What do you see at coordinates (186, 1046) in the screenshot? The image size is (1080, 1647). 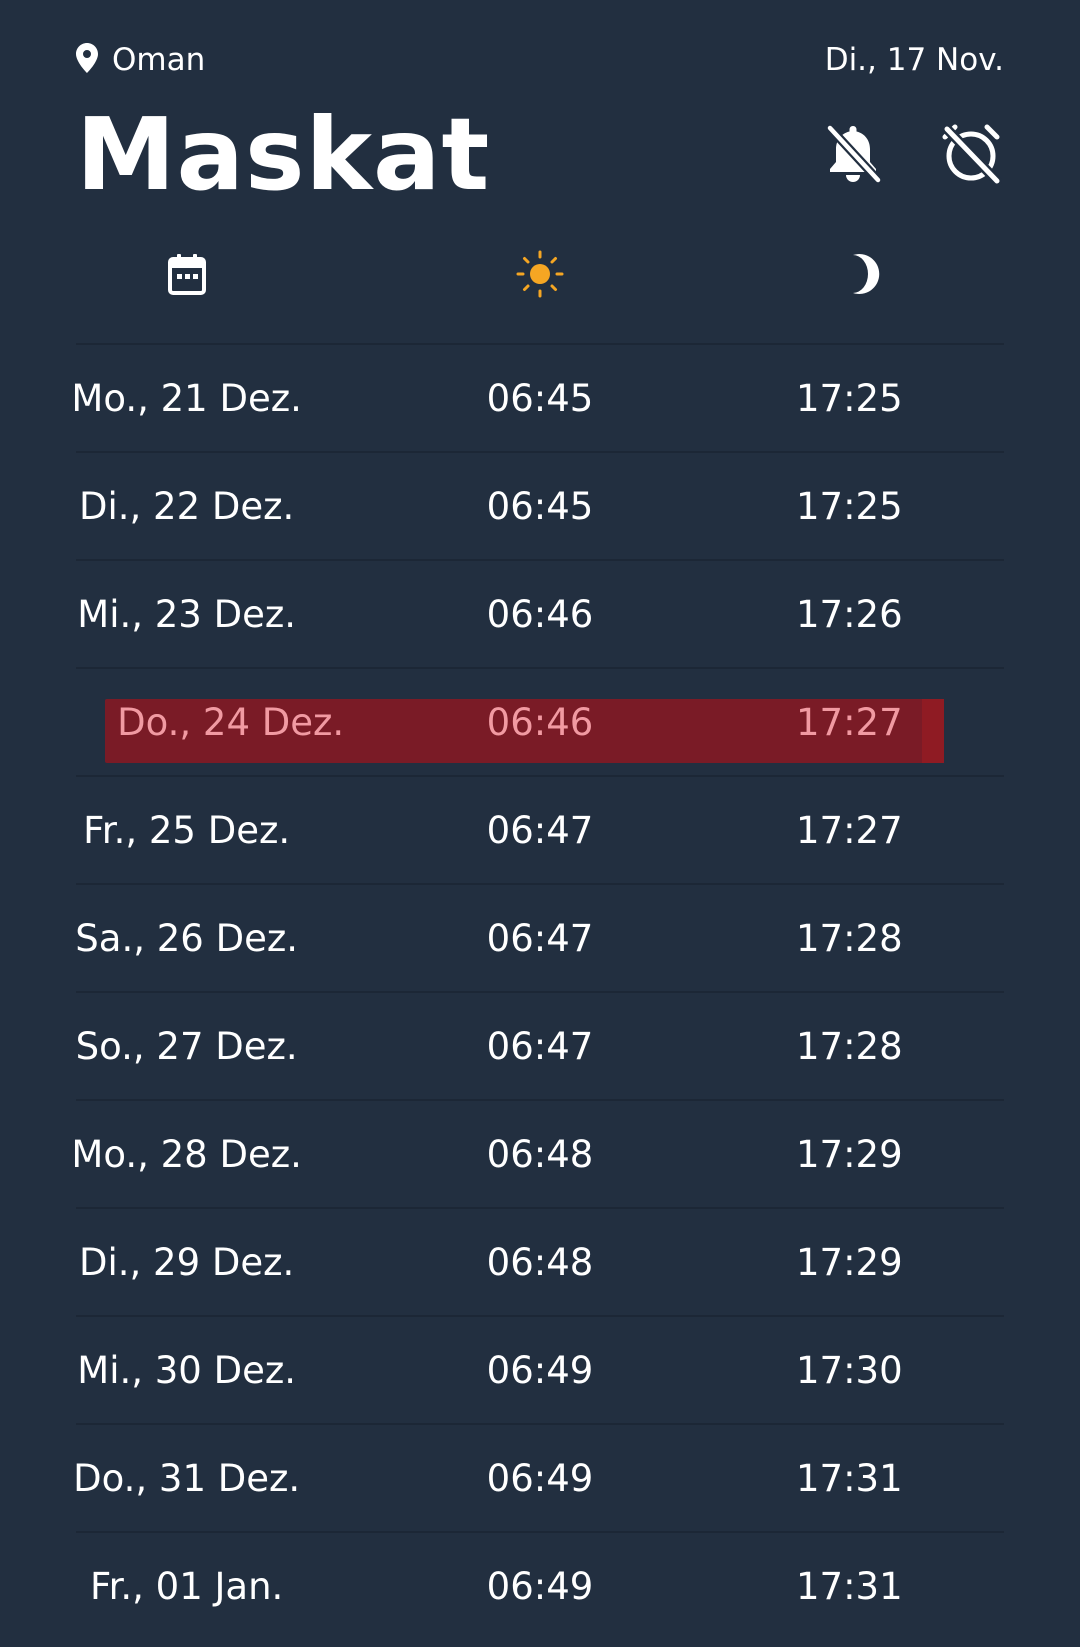 I see `date-cell: So., 27 Dez.` at bounding box center [186, 1046].